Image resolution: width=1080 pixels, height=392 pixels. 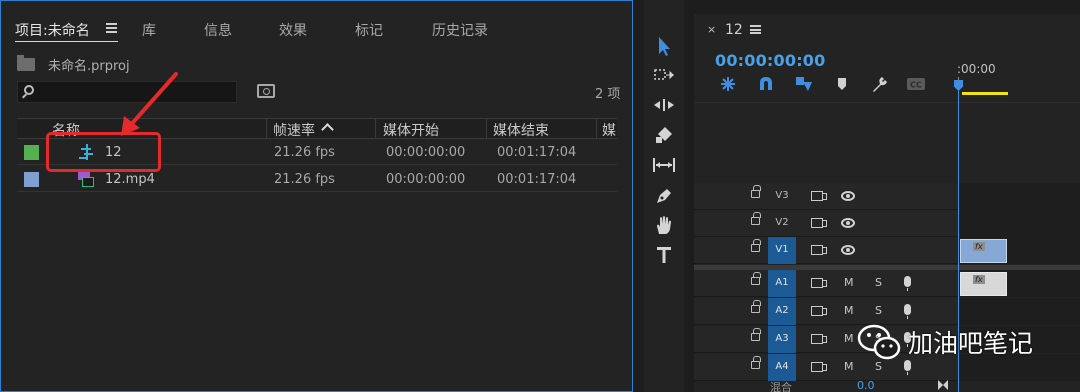 What do you see at coordinates (842, 84) in the screenshot?
I see `add-marker-icon` at bounding box center [842, 84].